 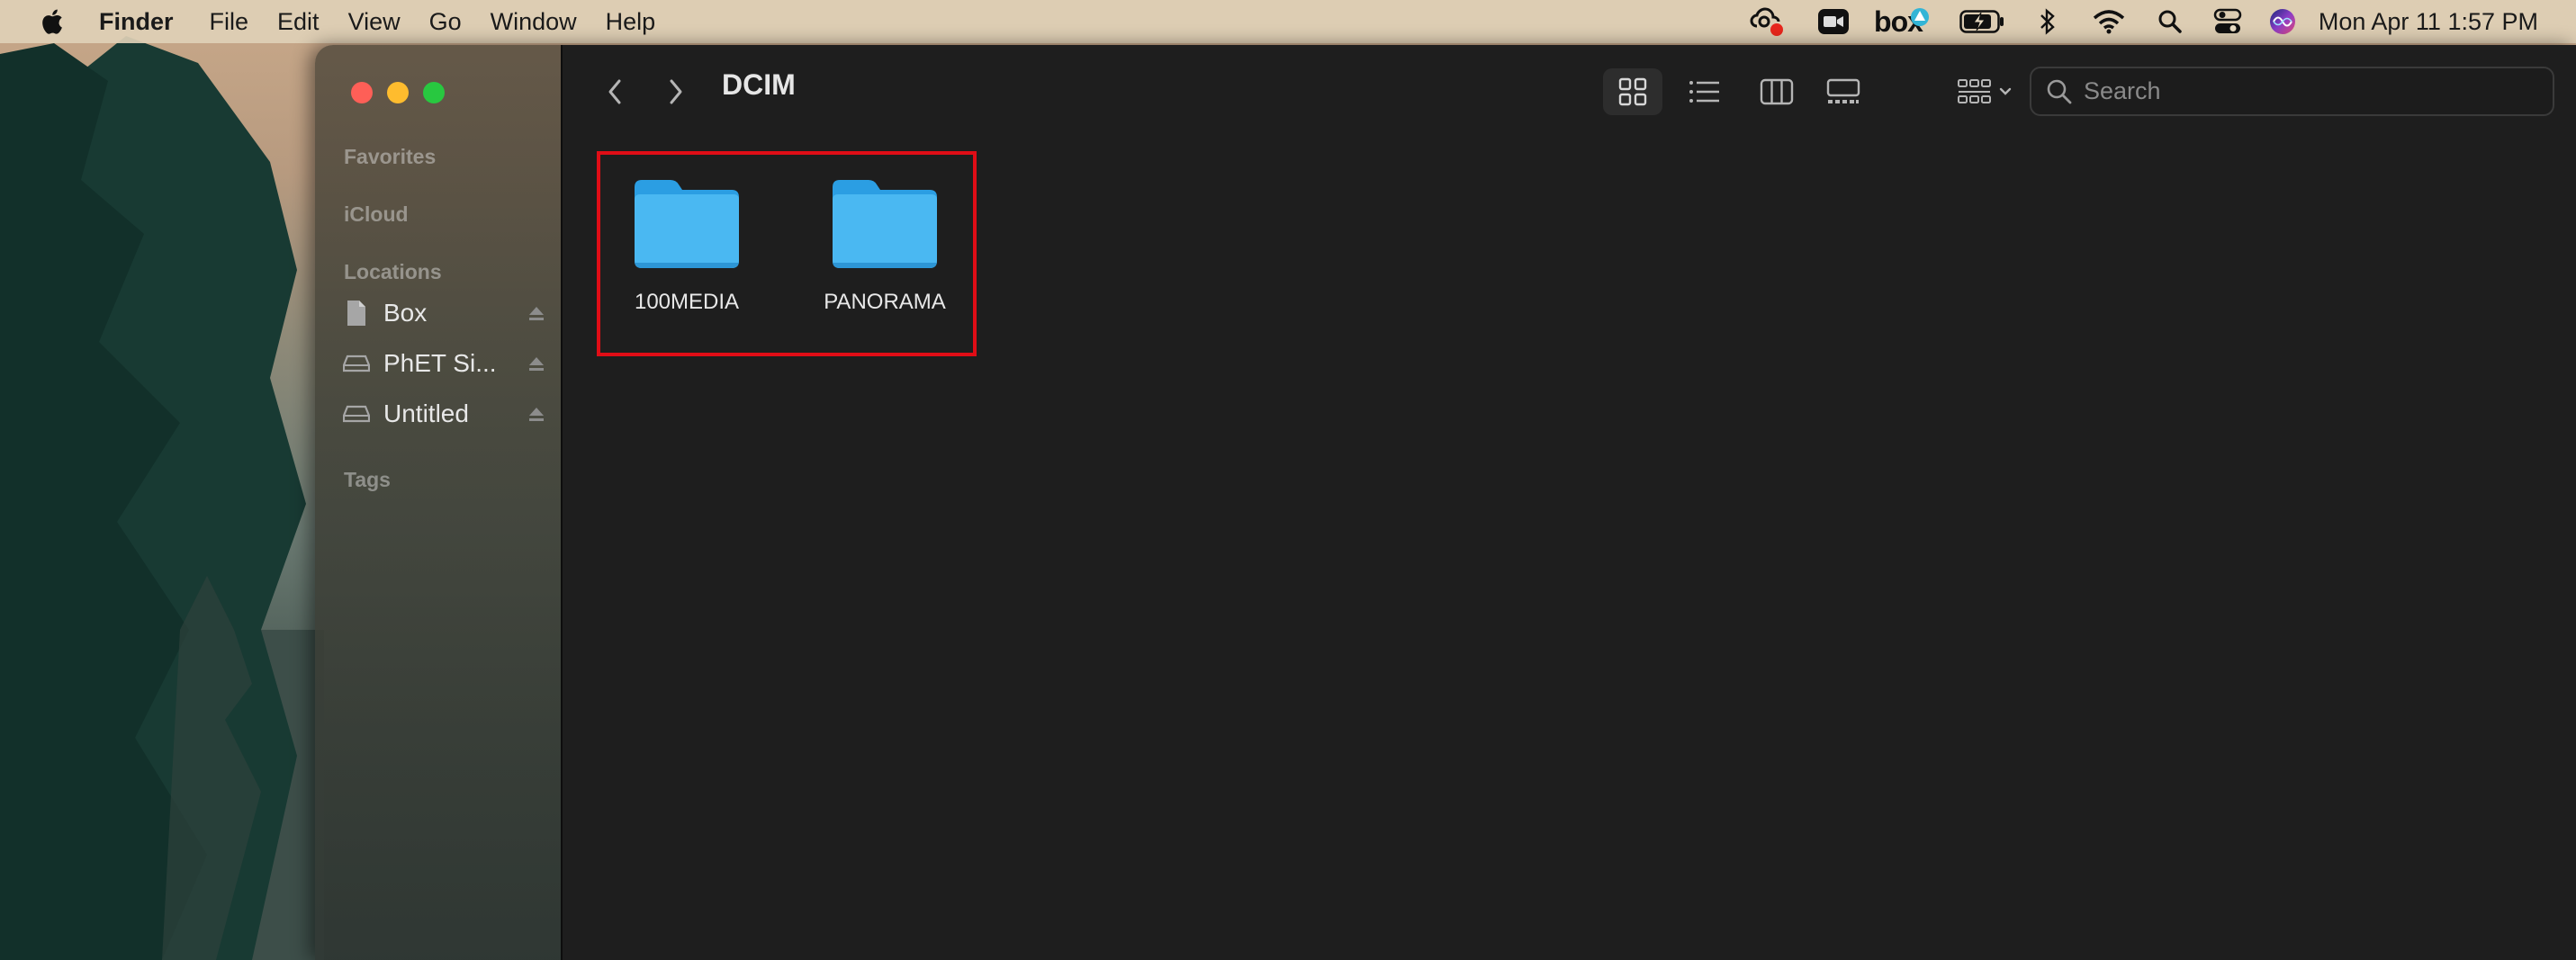 I want to click on search-icon, so click(x=2059, y=91).